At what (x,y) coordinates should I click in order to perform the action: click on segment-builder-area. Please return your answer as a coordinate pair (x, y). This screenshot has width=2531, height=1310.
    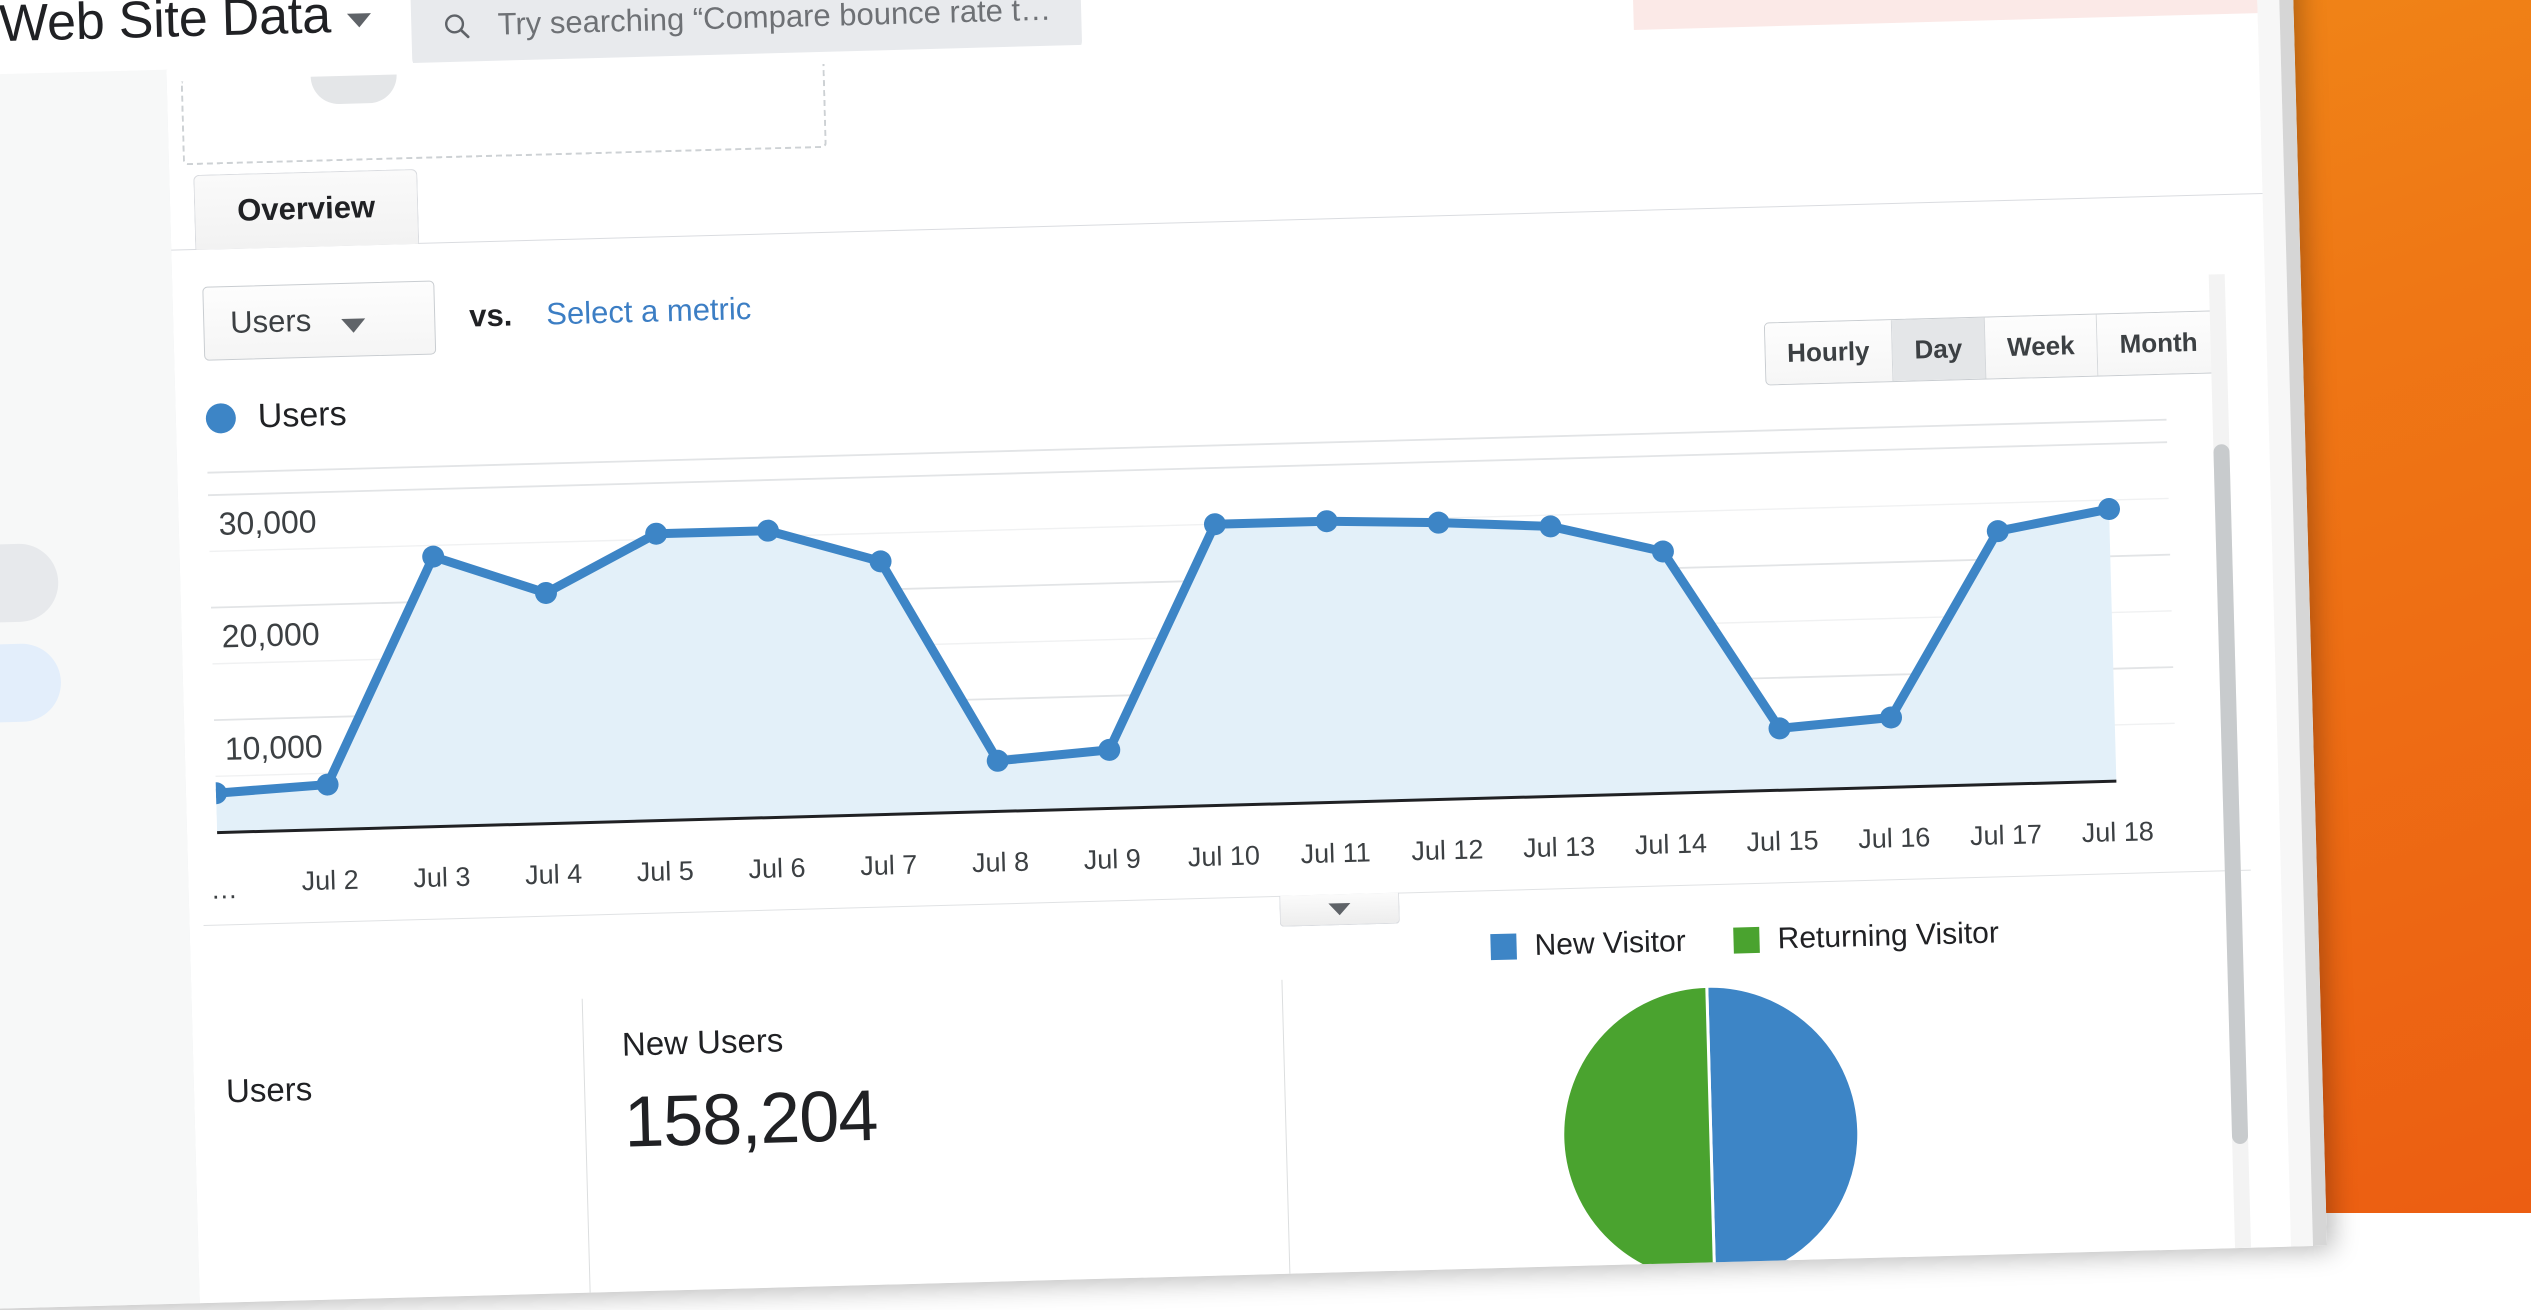
    Looking at the image, I should click on (504, 114).